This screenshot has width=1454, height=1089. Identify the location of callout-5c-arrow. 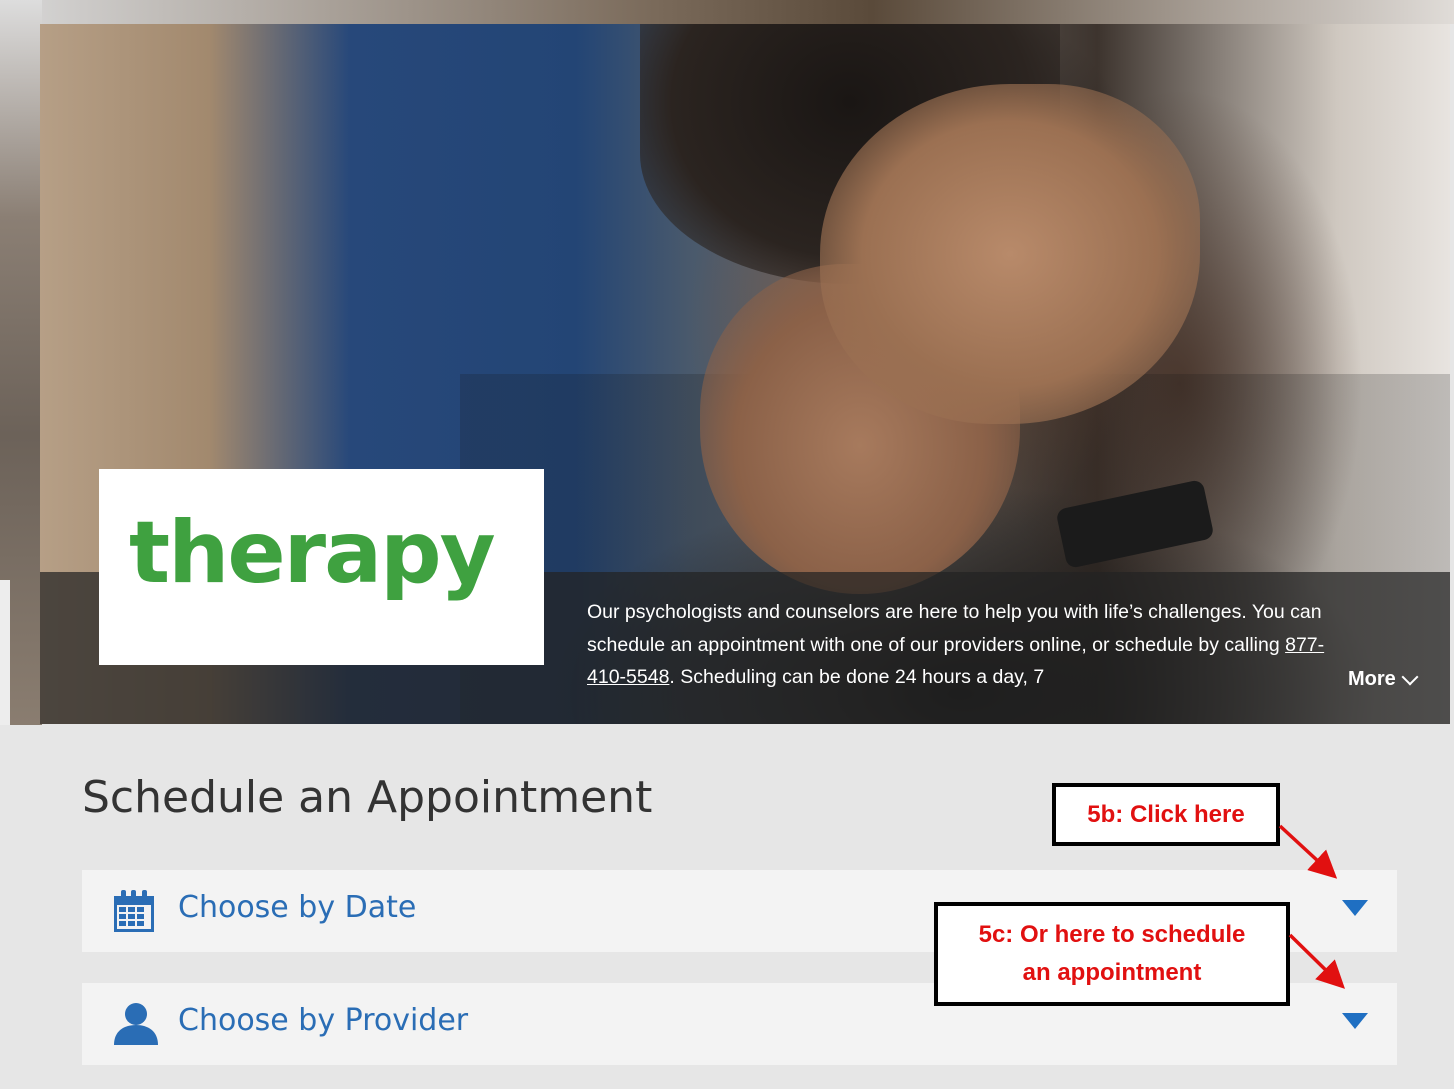
(1316, 961).